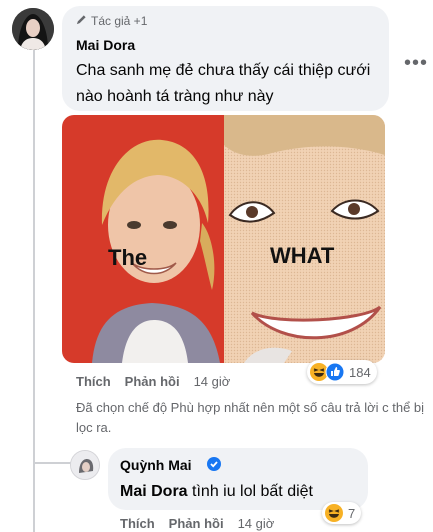 Image resolution: width=433 pixels, height=532 pixels. I want to click on comment-author-name: Mai Dora, so click(105, 45).